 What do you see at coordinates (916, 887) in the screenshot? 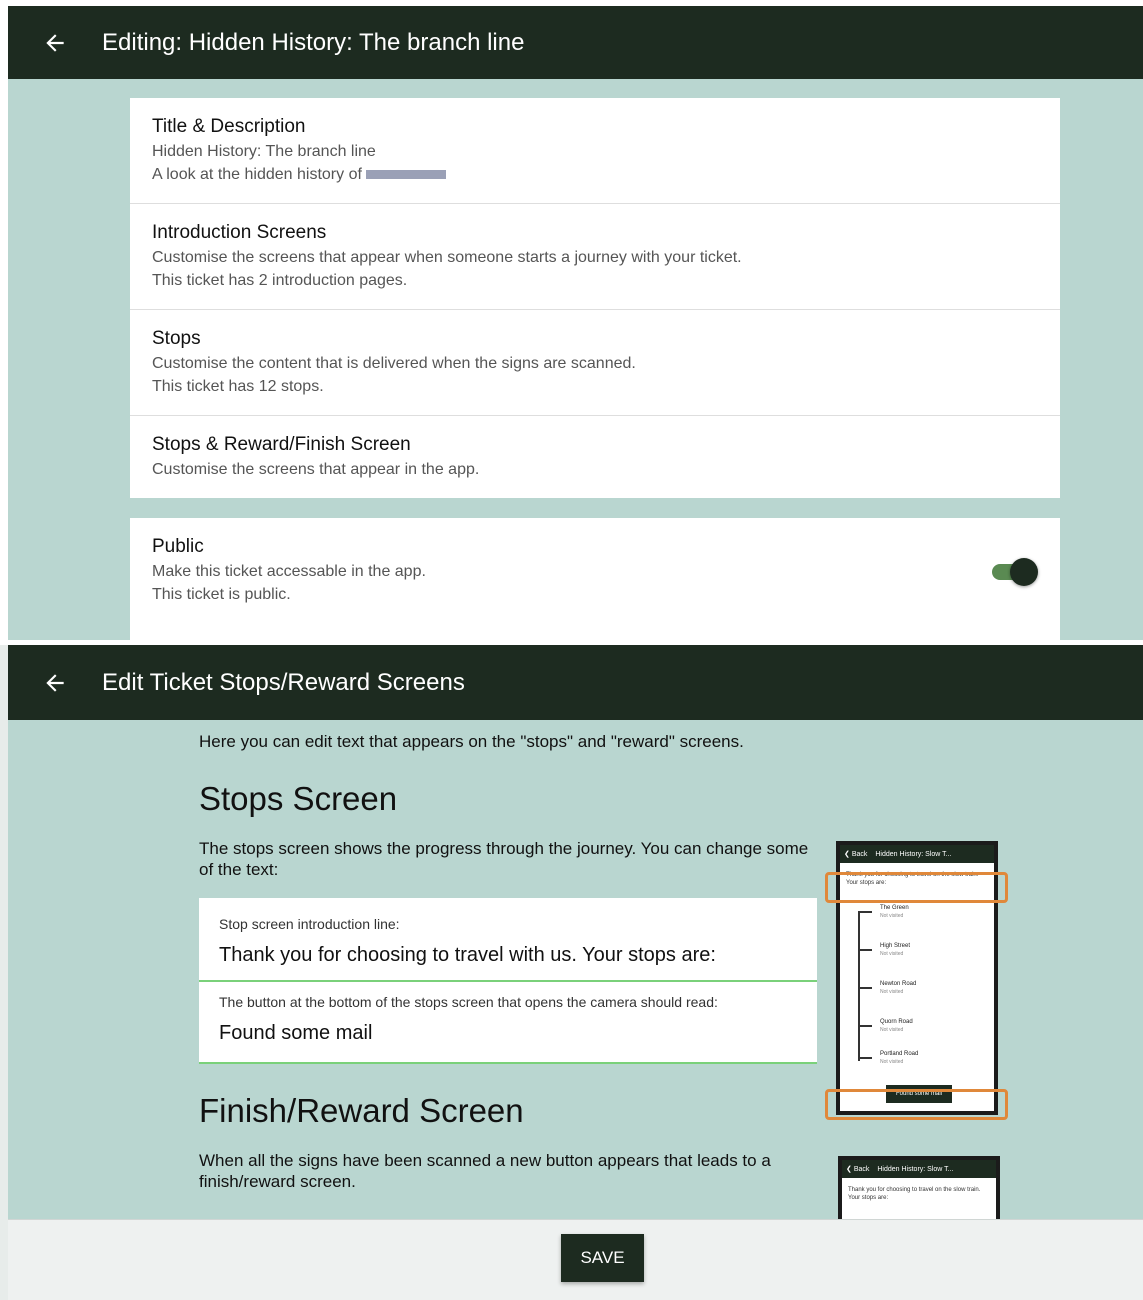
I see `highlight-intro-box` at bounding box center [916, 887].